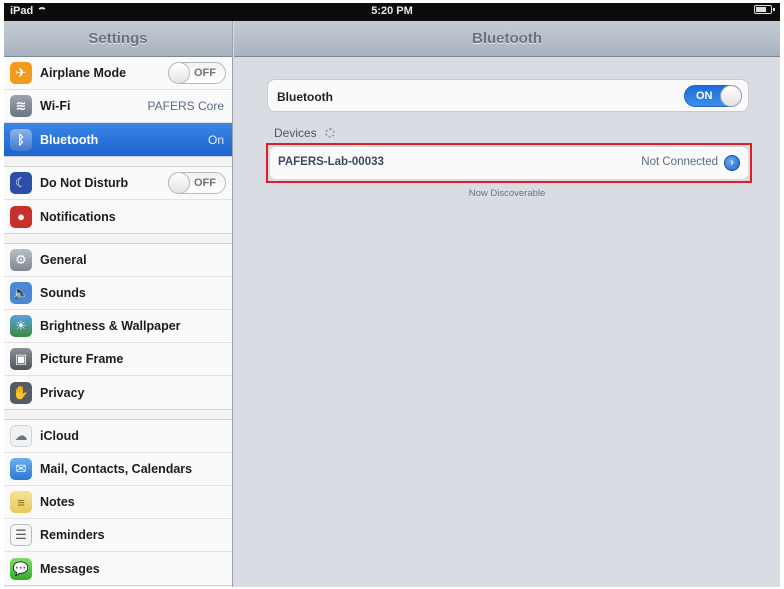 This screenshot has height=589, width=784. Describe the element at coordinates (713, 96) in the screenshot. I see `bluetooth-toggle: ON` at that location.